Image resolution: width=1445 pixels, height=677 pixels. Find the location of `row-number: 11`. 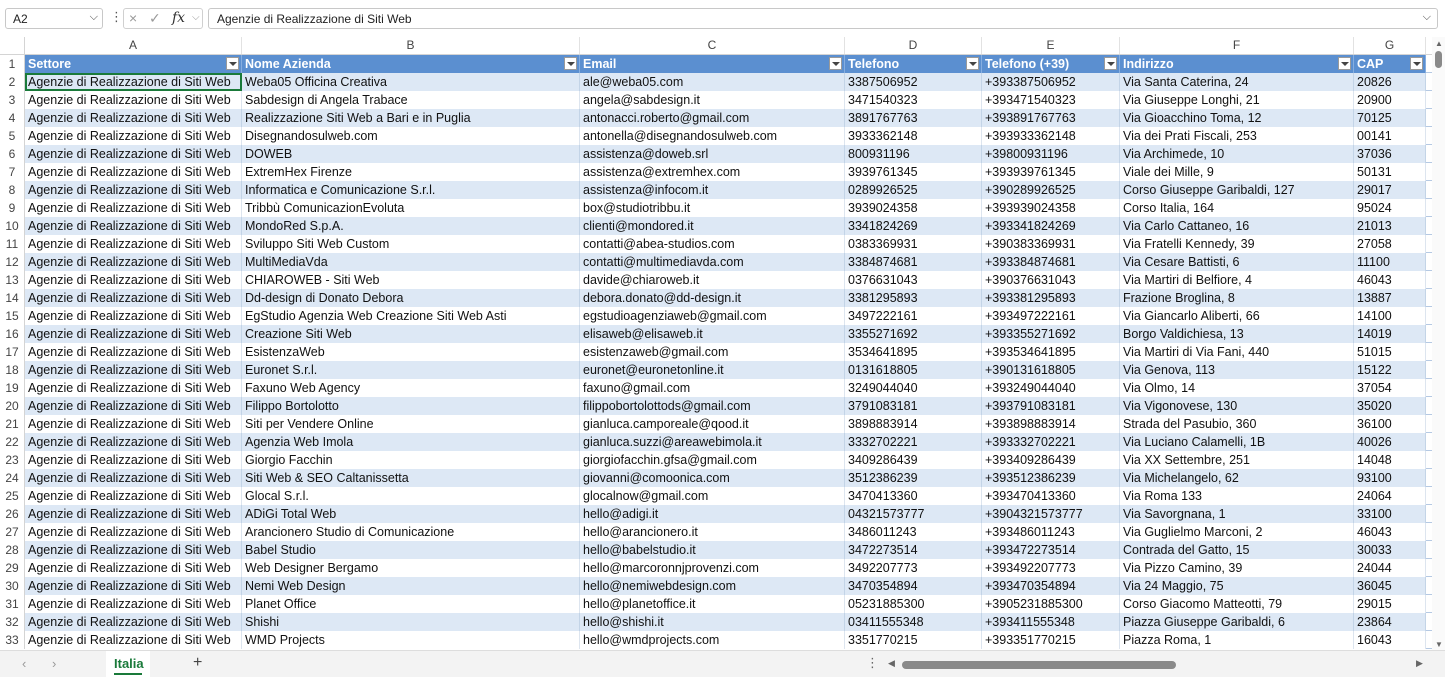

row-number: 11 is located at coordinates (12, 244).